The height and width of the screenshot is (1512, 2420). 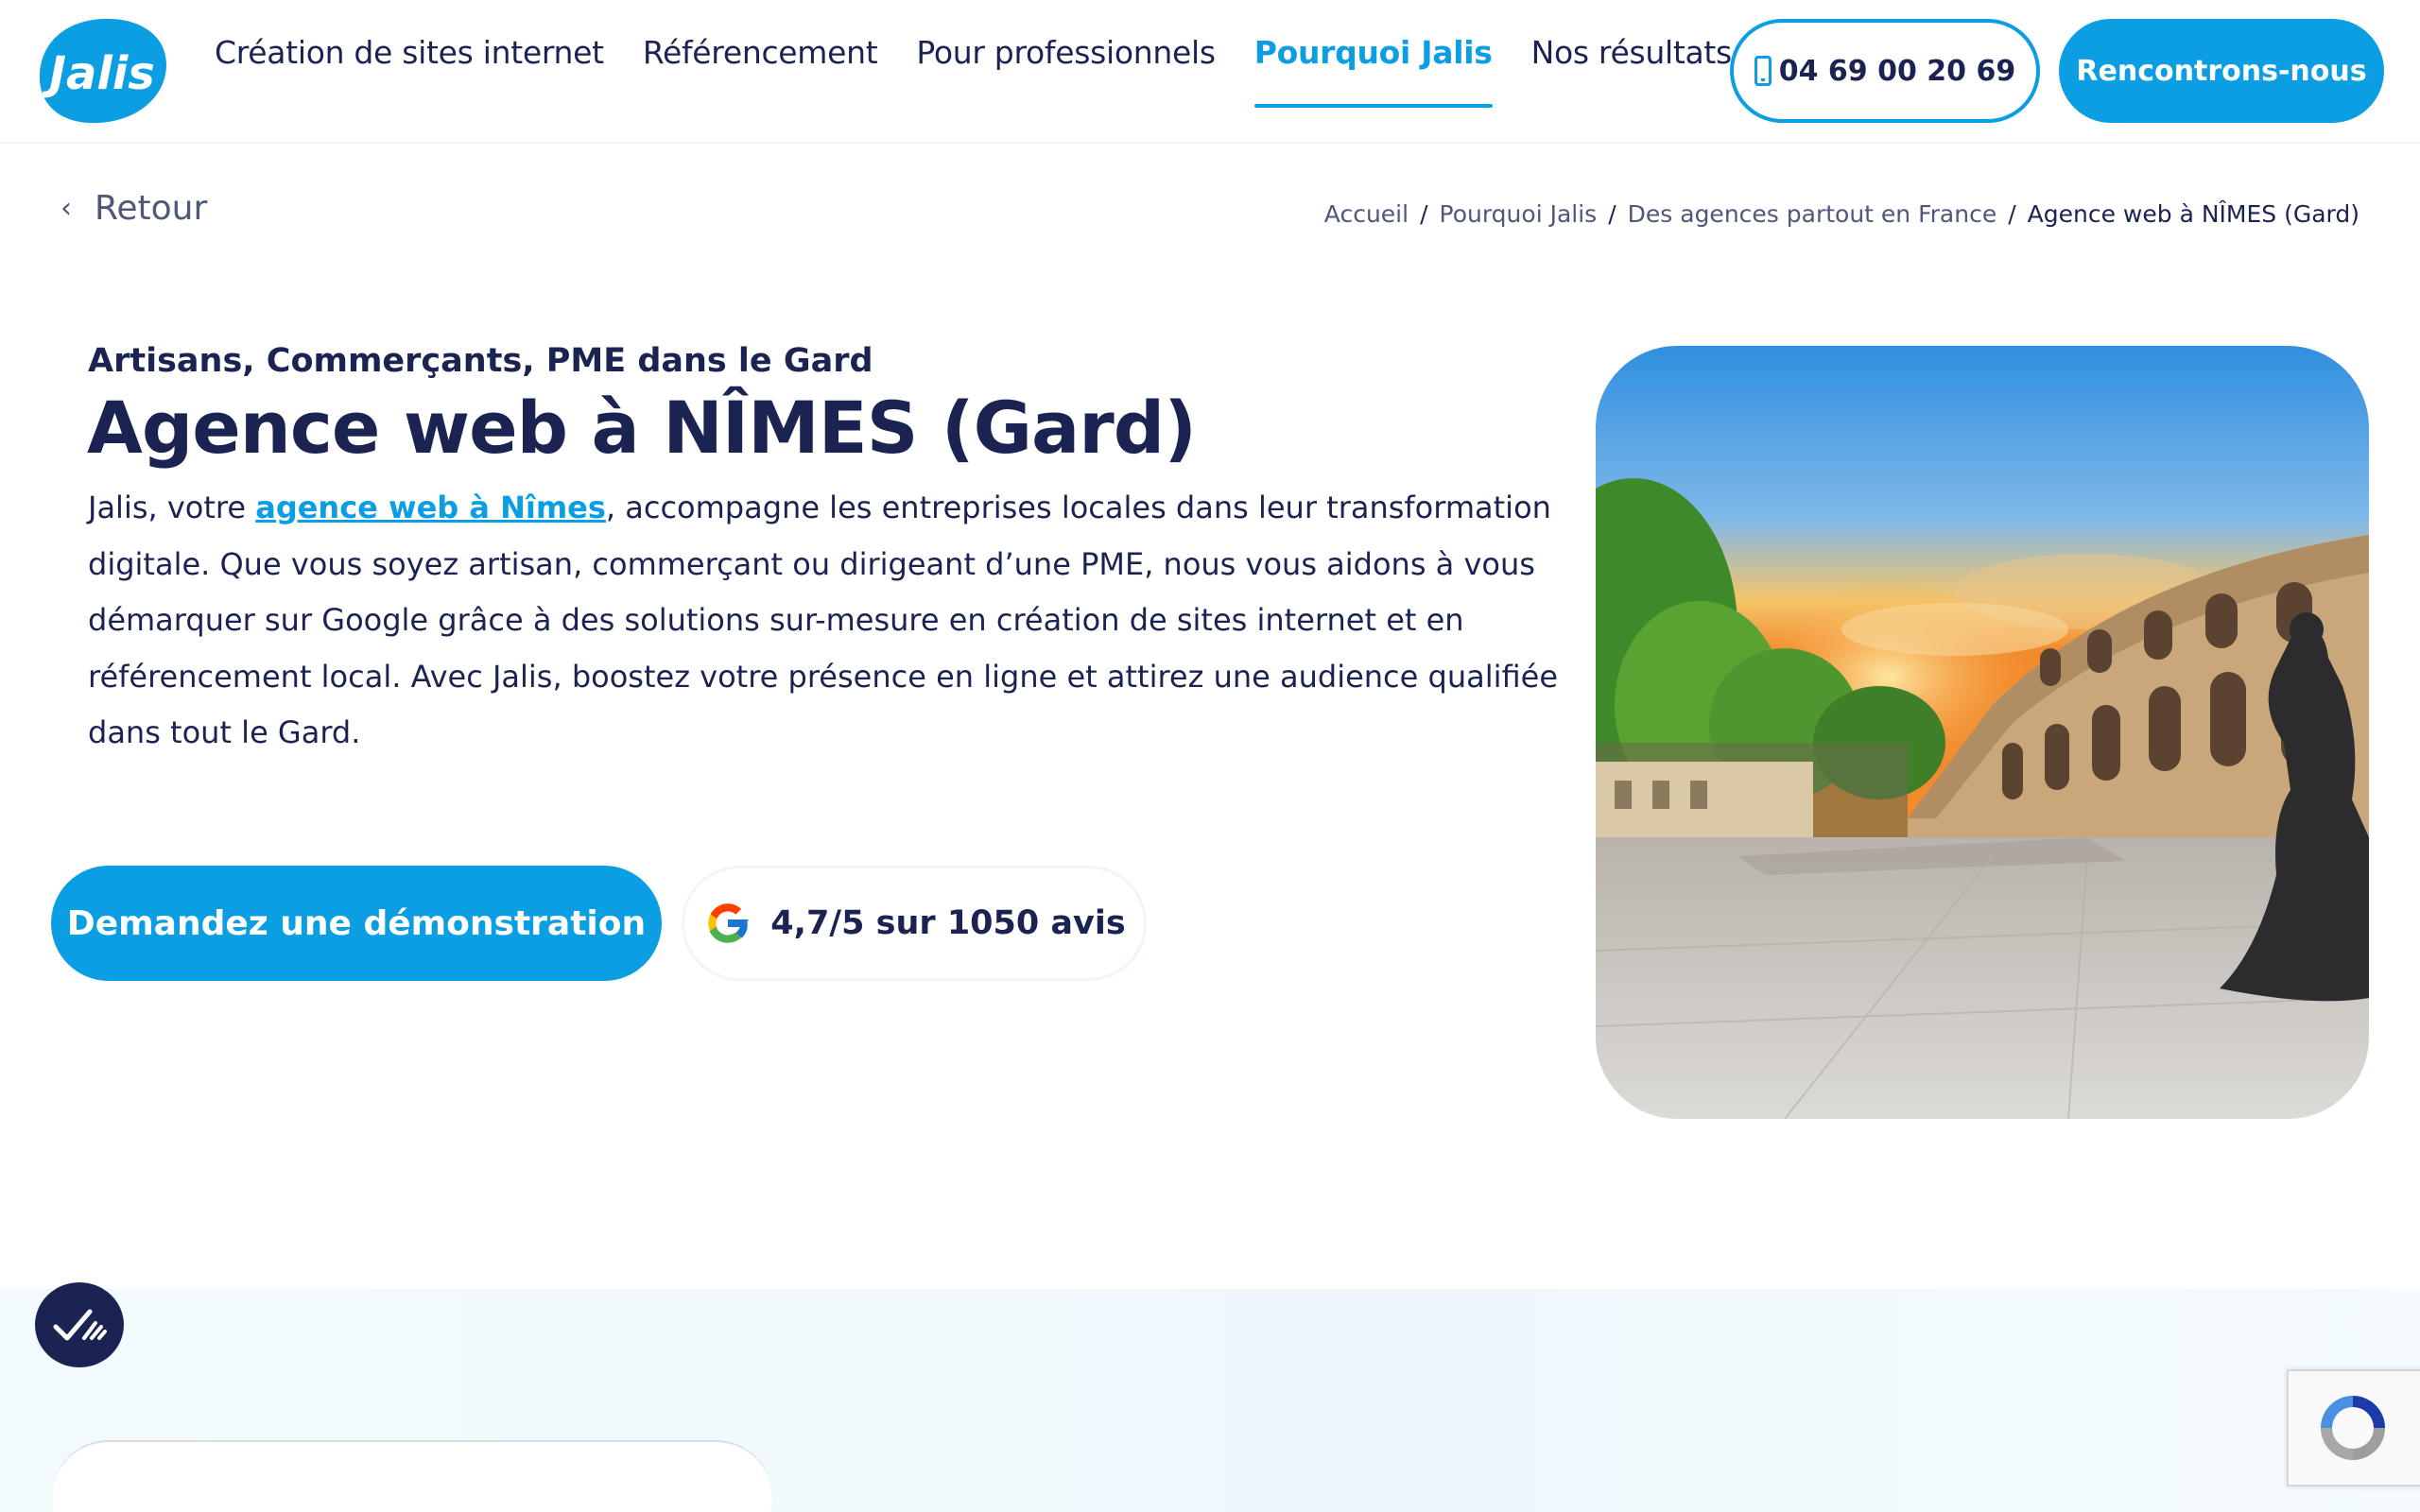 What do you see at coordinates (1519, 214) in the screenshot?
I see `breadcrumb-pourquoi-jalis: Pourquoi Jalis` at bounding box center [1519, 214].